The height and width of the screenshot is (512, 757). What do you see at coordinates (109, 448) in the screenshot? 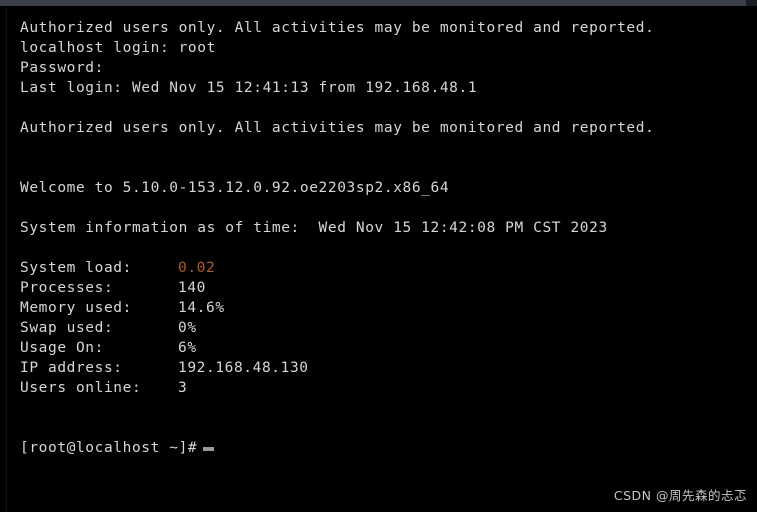
I see `shell-prompt-text: [root@localhost ~]#` at bounding box center [109, 448].